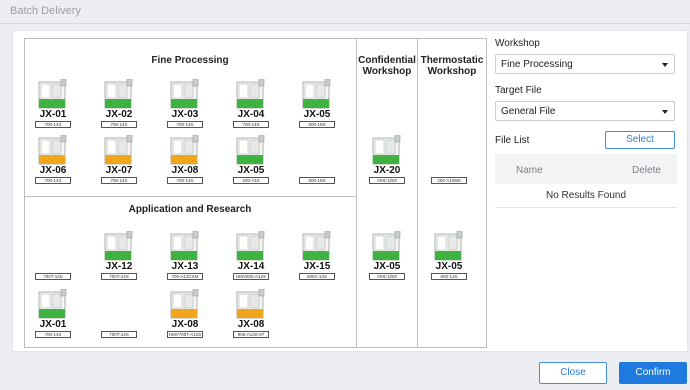  What do you see at coordinates (251, 105) in the screenshot?
I see `machine-card: JX-04 700-14S` at bounding box center [251, 105].